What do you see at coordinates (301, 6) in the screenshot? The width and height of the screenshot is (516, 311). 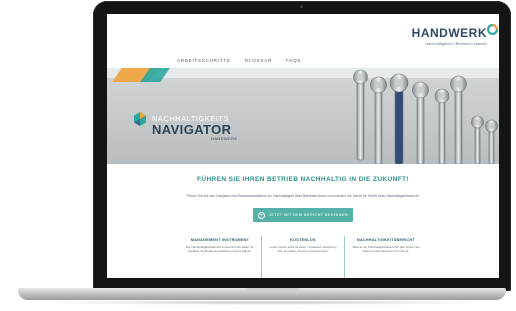 I see `camera-dot` at bounding box center [301, 6].